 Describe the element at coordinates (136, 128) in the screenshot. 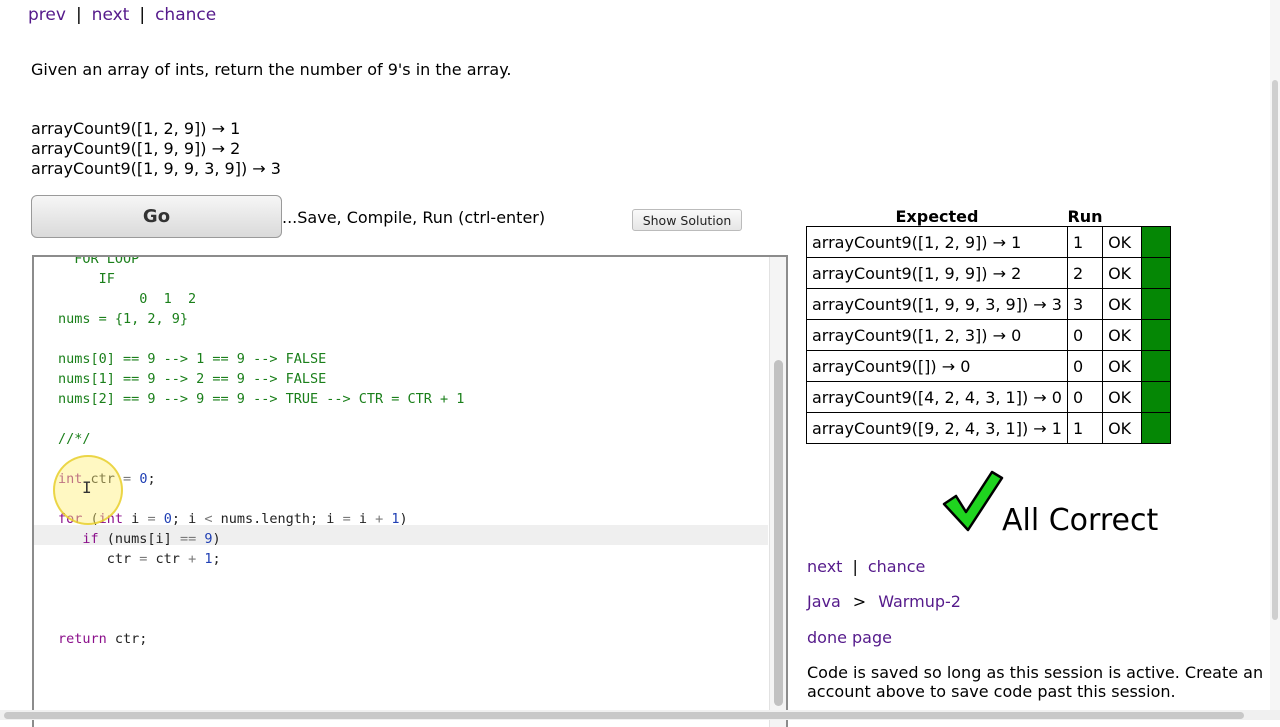

I see `example-line: arrayCount9([1, 2, 9]) → 1` at that location.